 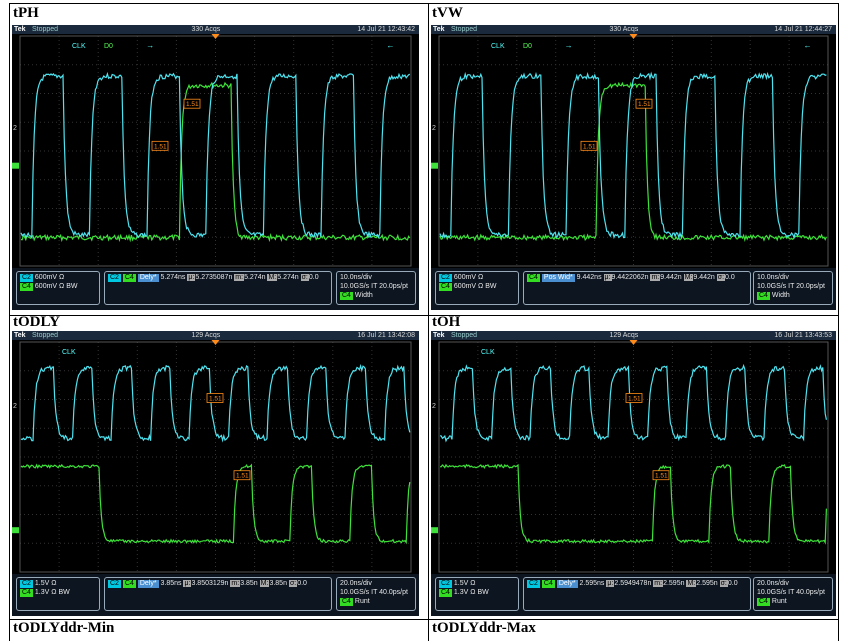 What do you see at coordinates (779, 601) in the screenshot?
I see `trigger-type: Runt` at bounding box center [779, 601].